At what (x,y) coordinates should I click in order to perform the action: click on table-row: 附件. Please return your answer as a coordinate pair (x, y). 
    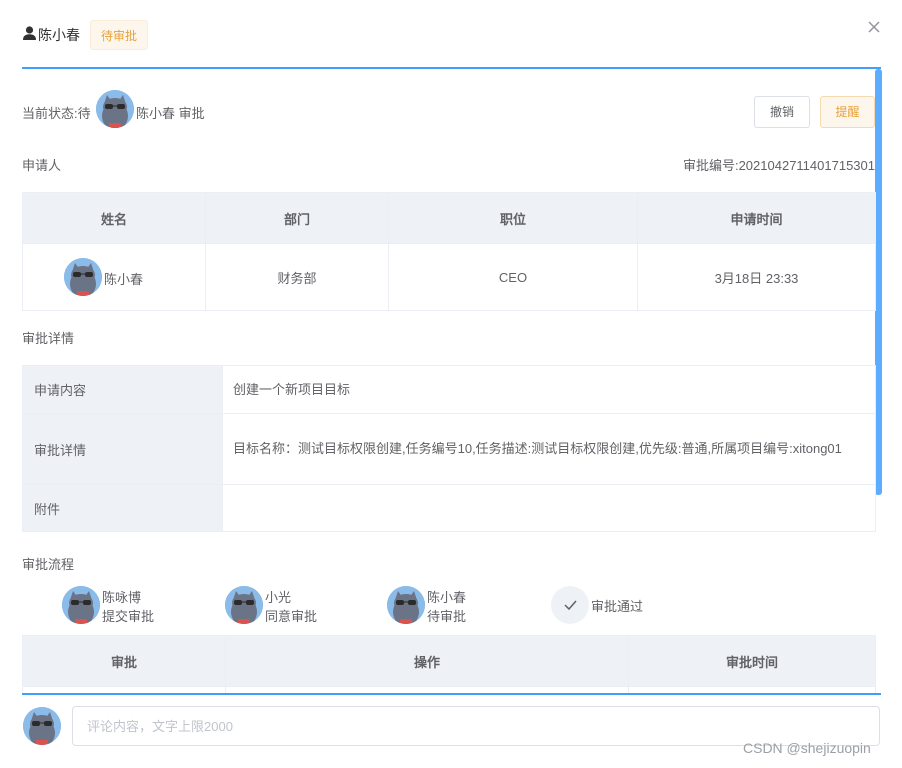
    Looking at the image, I should click on (449, 508).